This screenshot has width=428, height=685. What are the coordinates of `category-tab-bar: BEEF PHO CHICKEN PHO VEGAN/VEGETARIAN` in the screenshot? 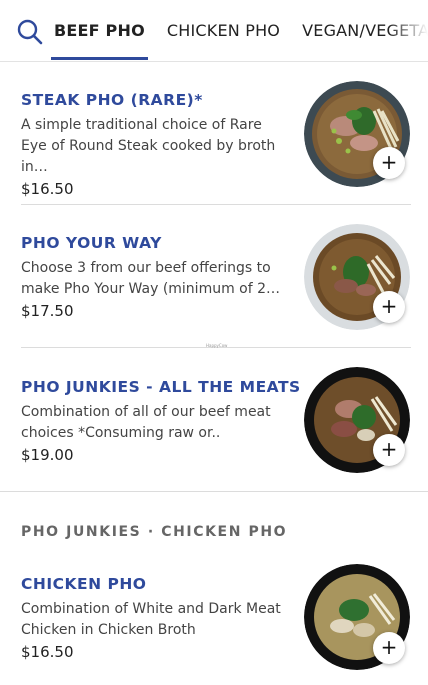 It's located at (214, 31).